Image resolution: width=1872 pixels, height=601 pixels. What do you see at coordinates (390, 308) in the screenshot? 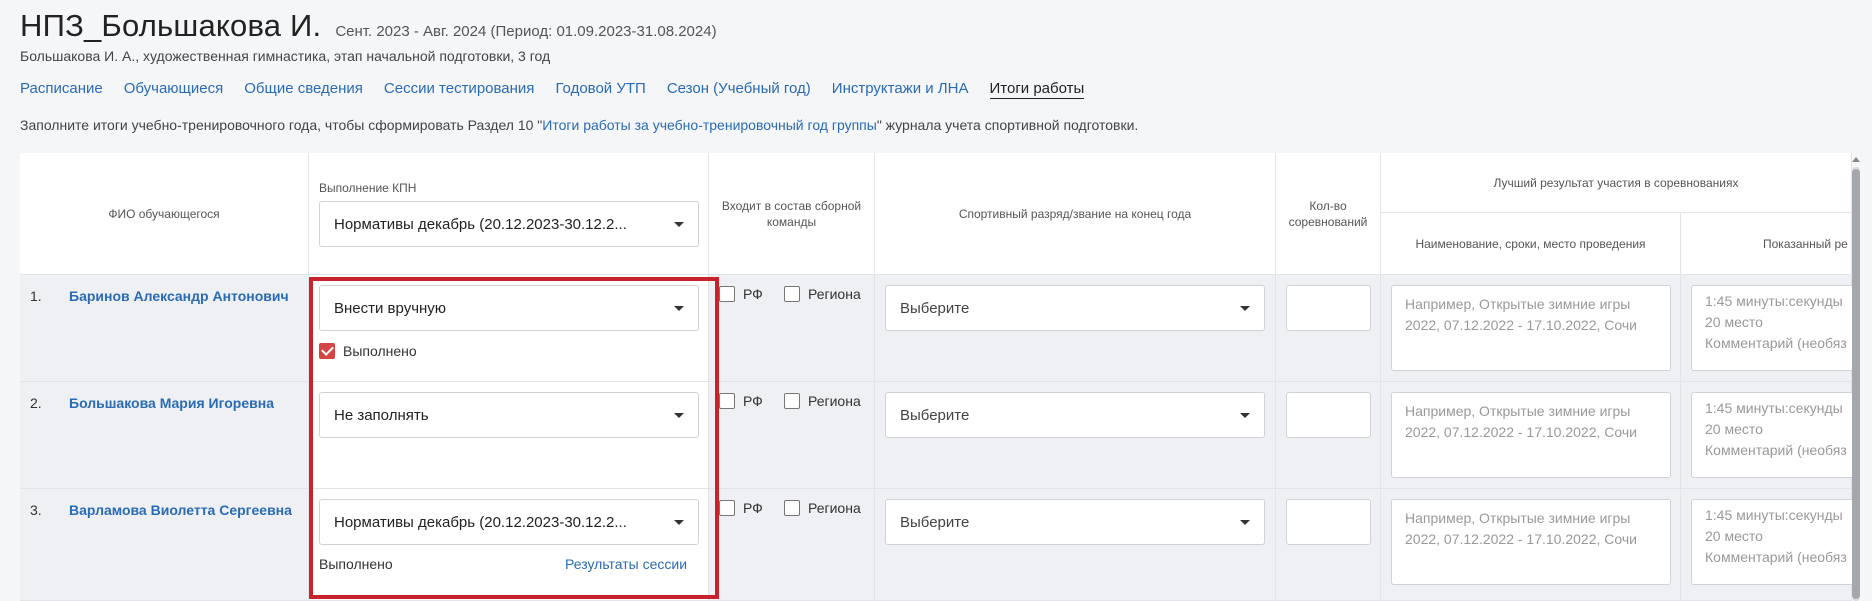
I see `row-1-kpn-value: Внести вручную` at bounding box center [390, 308].